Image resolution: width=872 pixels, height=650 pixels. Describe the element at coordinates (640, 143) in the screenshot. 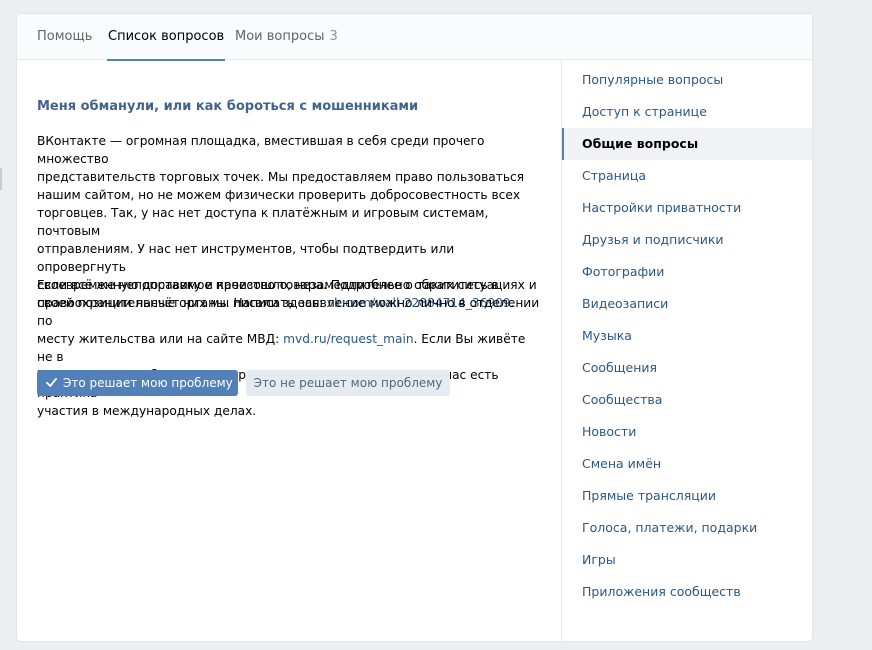

I see `sidebar-item-label: Общие вопросы` at that location.